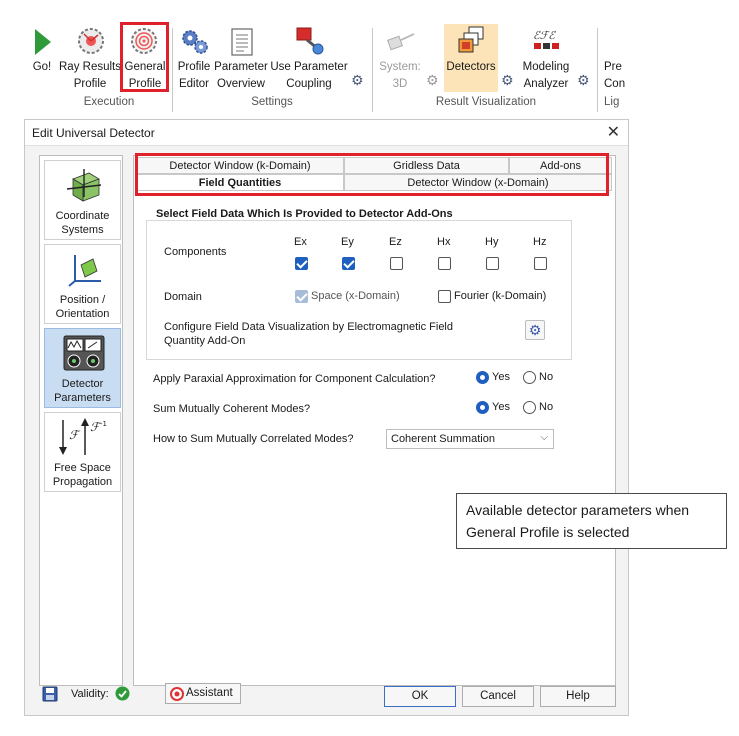 The width and height of the screenshot is (739, 736). I want to click on ray-profile-icon, so click(91, 41).